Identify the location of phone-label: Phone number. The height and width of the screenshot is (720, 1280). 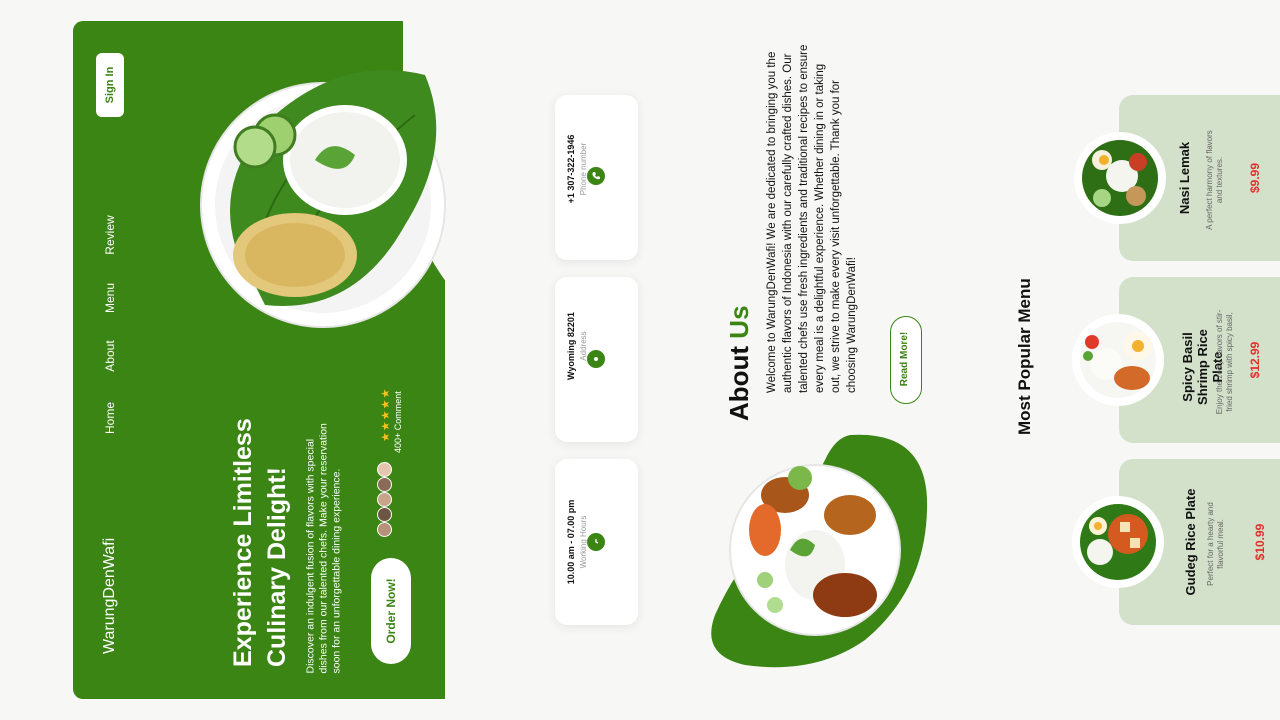
(583, 169).